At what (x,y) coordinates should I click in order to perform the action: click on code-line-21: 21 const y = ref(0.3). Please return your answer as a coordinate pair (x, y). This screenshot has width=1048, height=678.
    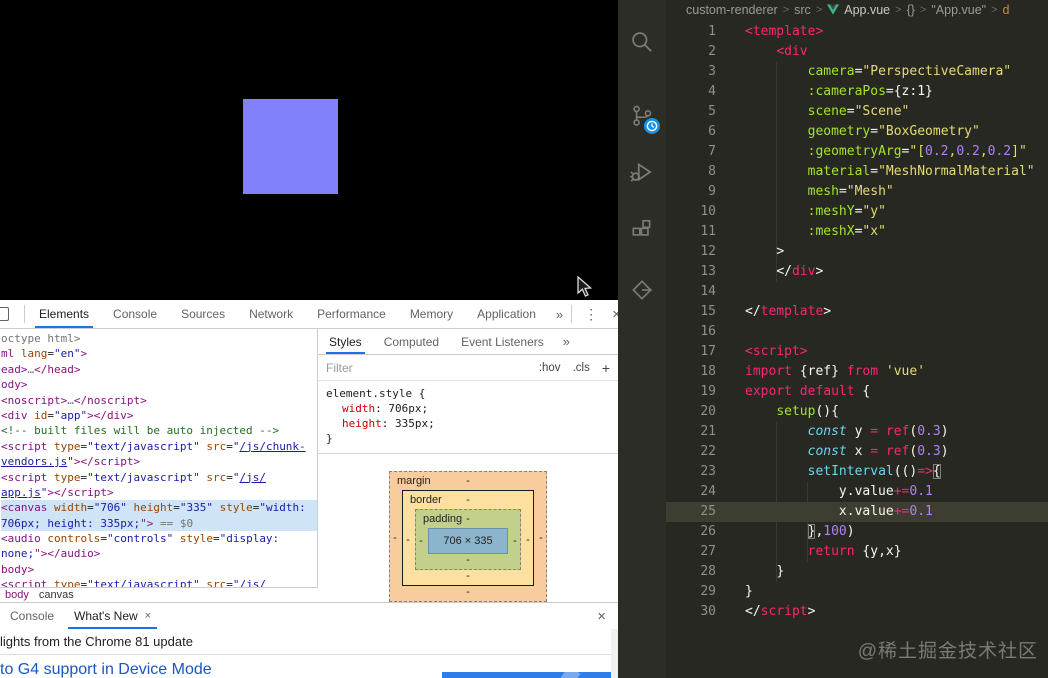
    Looking at the image, I should click on (857, 432).